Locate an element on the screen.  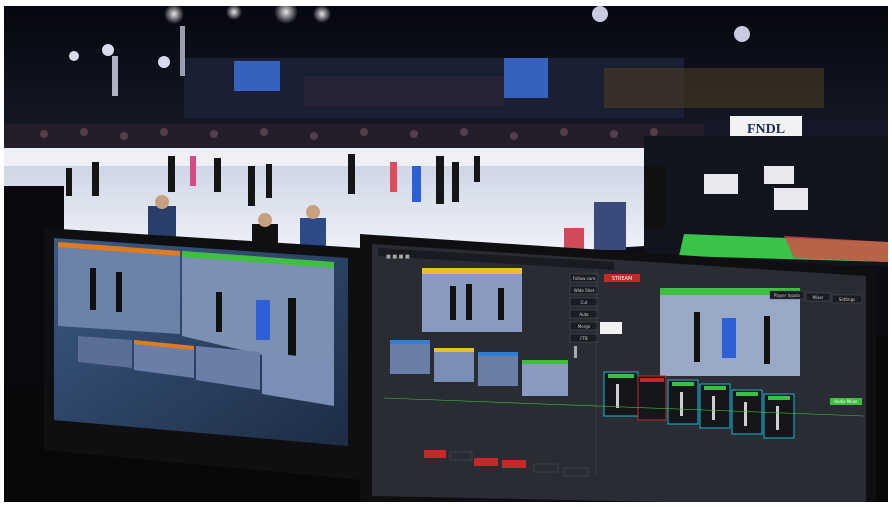
white-swatch is located at coordinates (611, 328).